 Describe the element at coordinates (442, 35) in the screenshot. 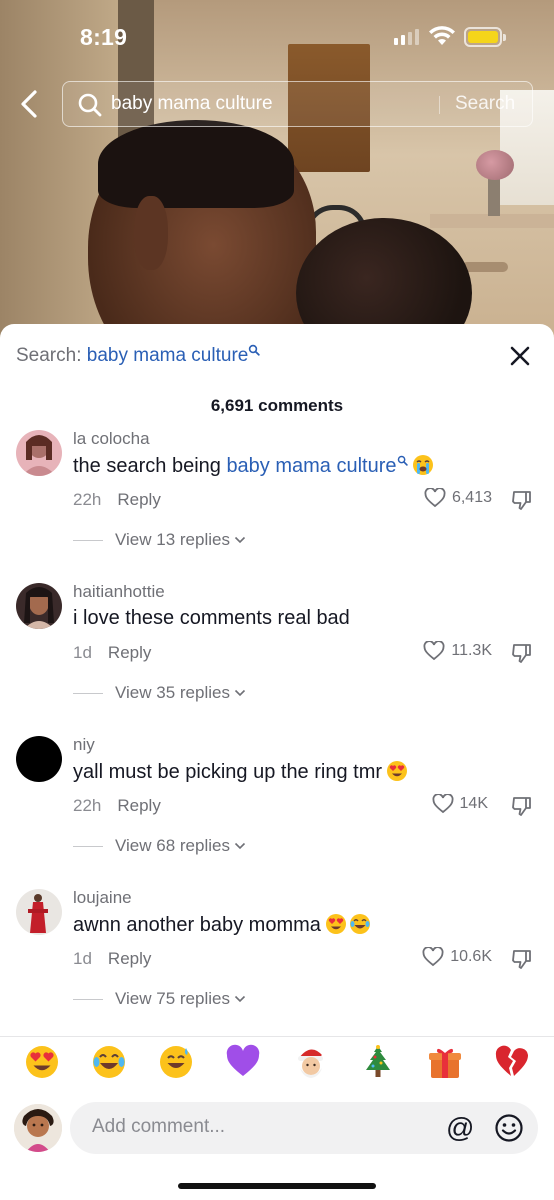

I see `wifi-icon` at that location.